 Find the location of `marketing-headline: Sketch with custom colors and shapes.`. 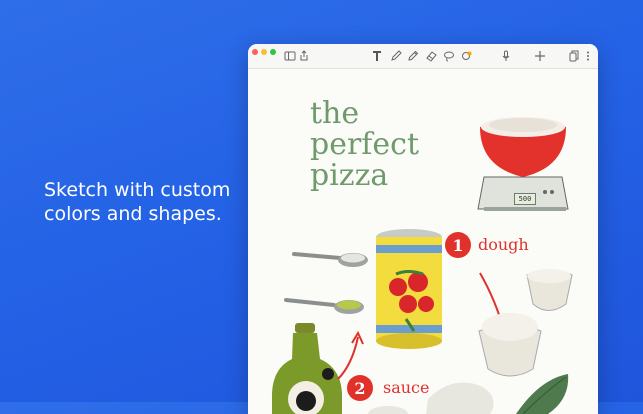

marketing-headline: Sketch with custom colors and shapes. is located at coordinates (144, 202).